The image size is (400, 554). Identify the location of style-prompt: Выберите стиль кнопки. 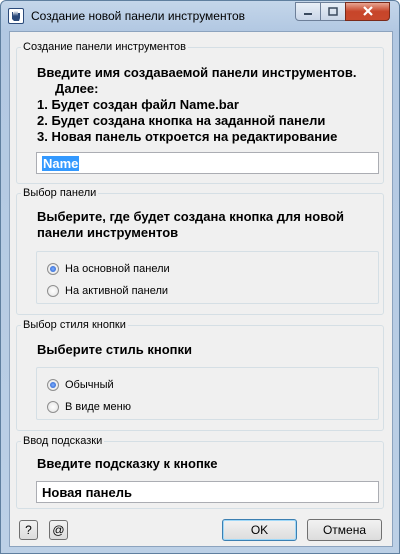
(114, 349).